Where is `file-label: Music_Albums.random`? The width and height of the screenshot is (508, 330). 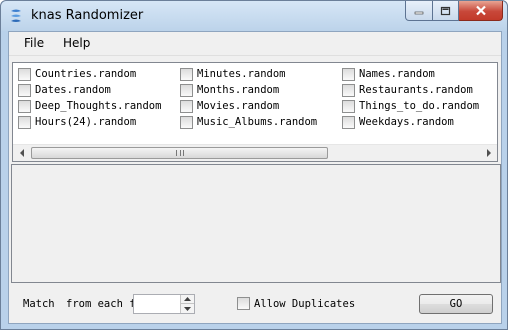 file-label: Music_Albums.random is located at coordinates (257, 122).